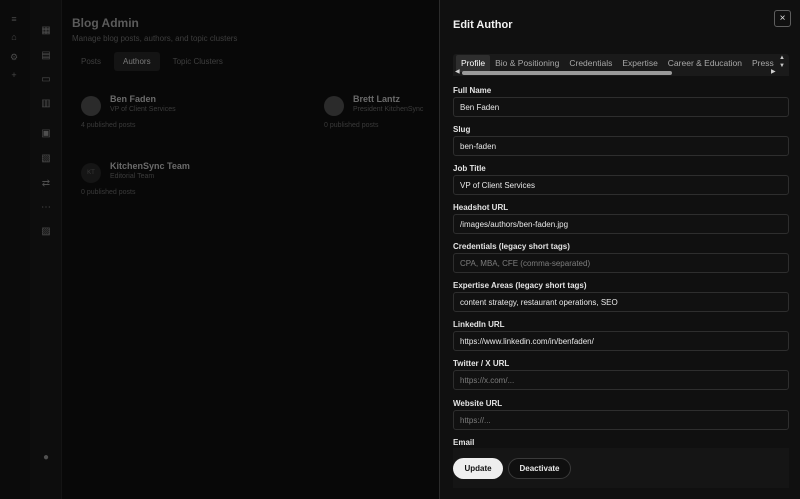 This screenshot has height=499, width=800. I want to click on website-url-label: Website URL, so click(478, 403).